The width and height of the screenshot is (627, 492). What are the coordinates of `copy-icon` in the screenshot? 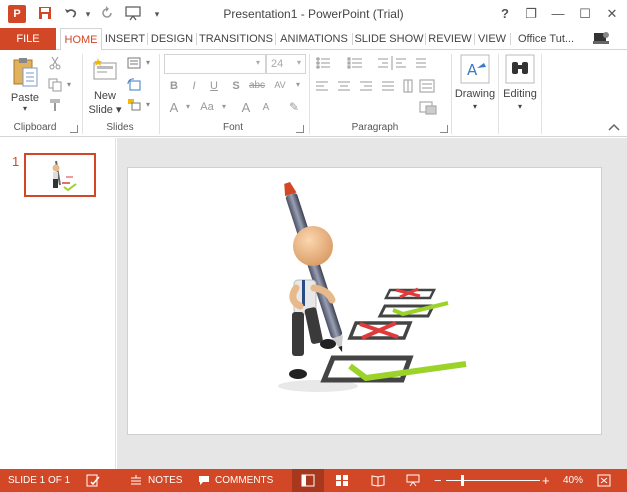 It's located at (55, 85).